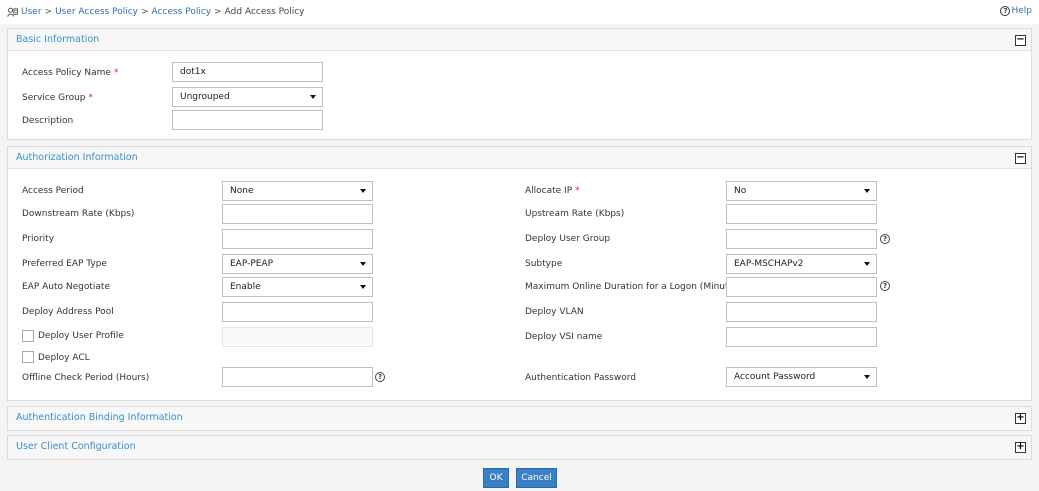 The height and width of the screenshot is (491, 1039). What do you see at coordinates (245, 287) in the screenshot?
I see `eap-auto-negotiate-value: Enable` at bounding box center [245, 287].